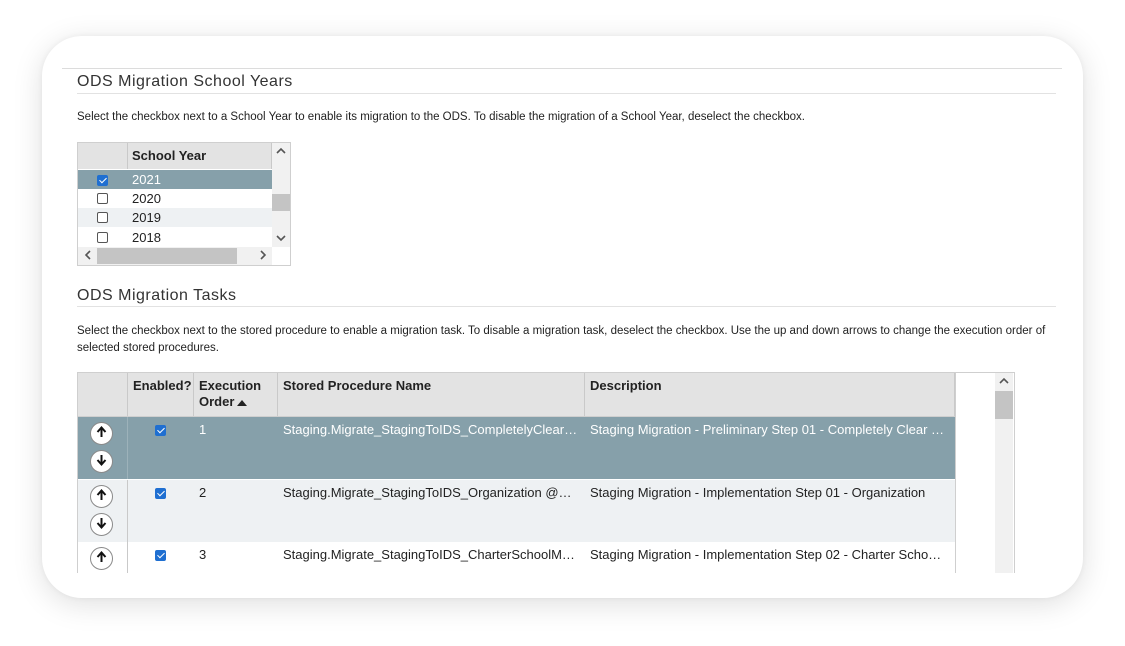  What do you see at coordinates (236, 394) in the screenshot?
I see `execution-order-column-header: Execution Order` at bounding box center [236, 394].